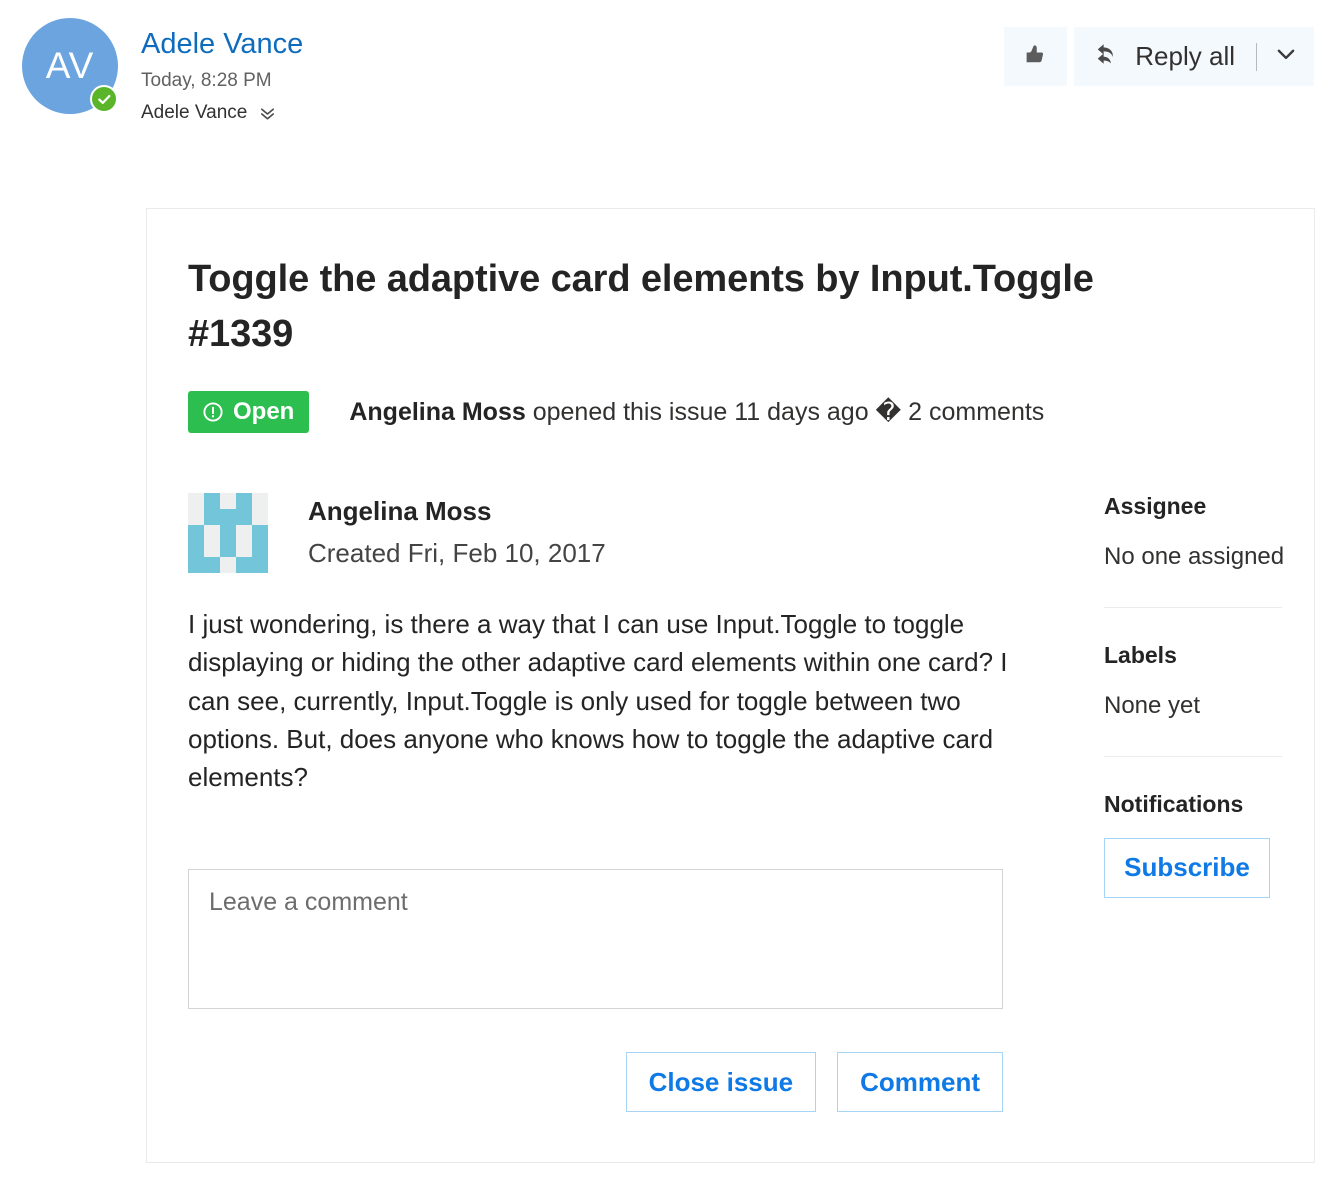 The image size is (1340, 1188). Describe the element at coordinates (222, 44) in the screenshot. I see `sender-name: Adele Vance` at that location.